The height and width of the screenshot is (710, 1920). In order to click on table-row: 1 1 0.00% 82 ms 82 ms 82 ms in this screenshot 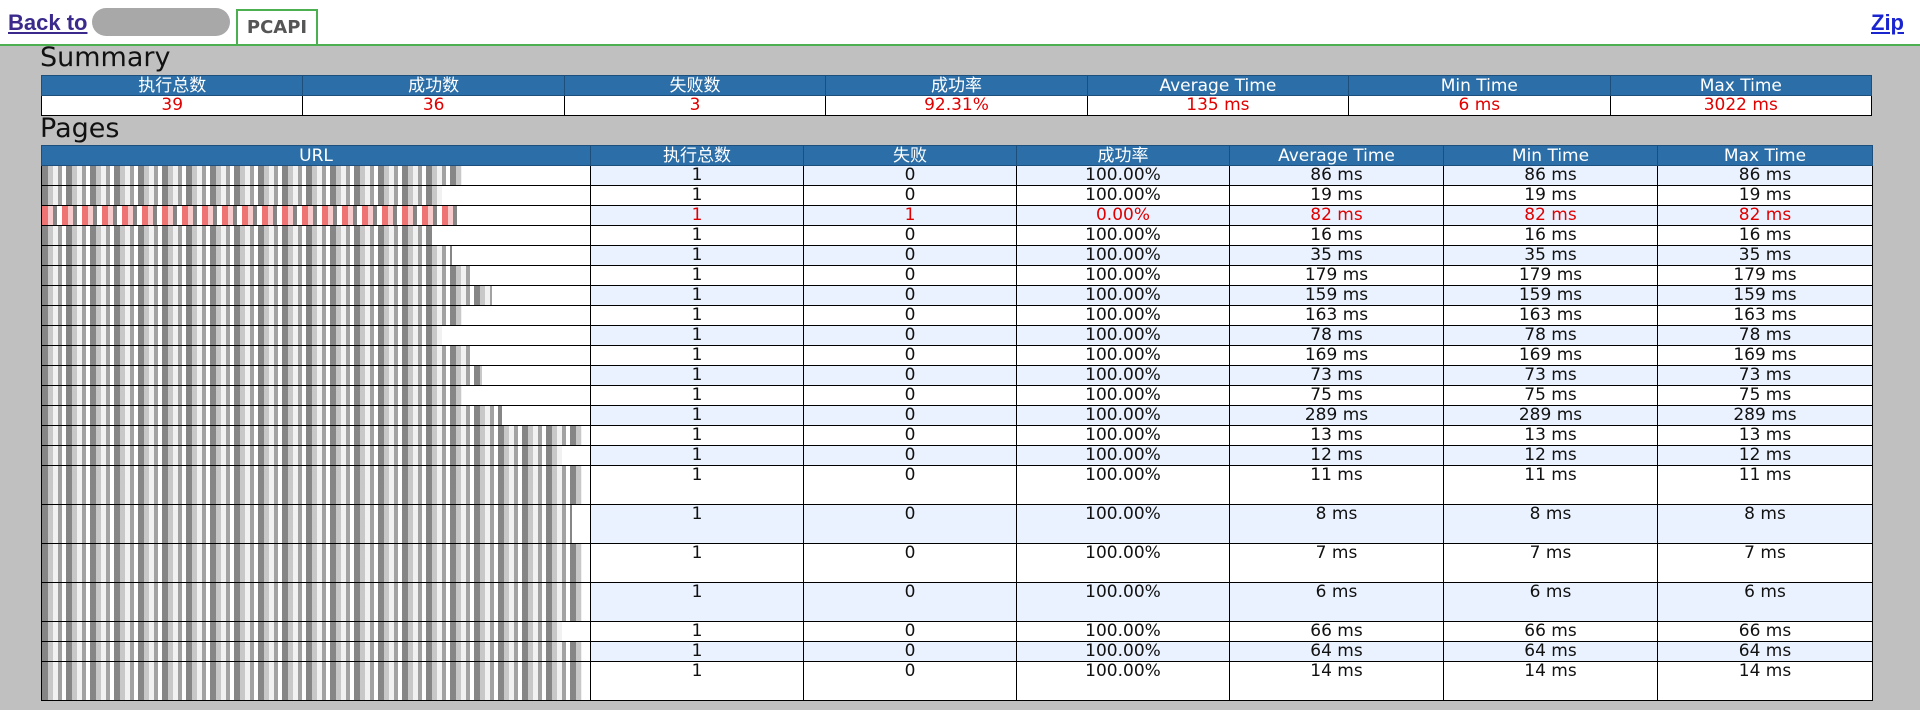, I will do `click(957, 215)`.